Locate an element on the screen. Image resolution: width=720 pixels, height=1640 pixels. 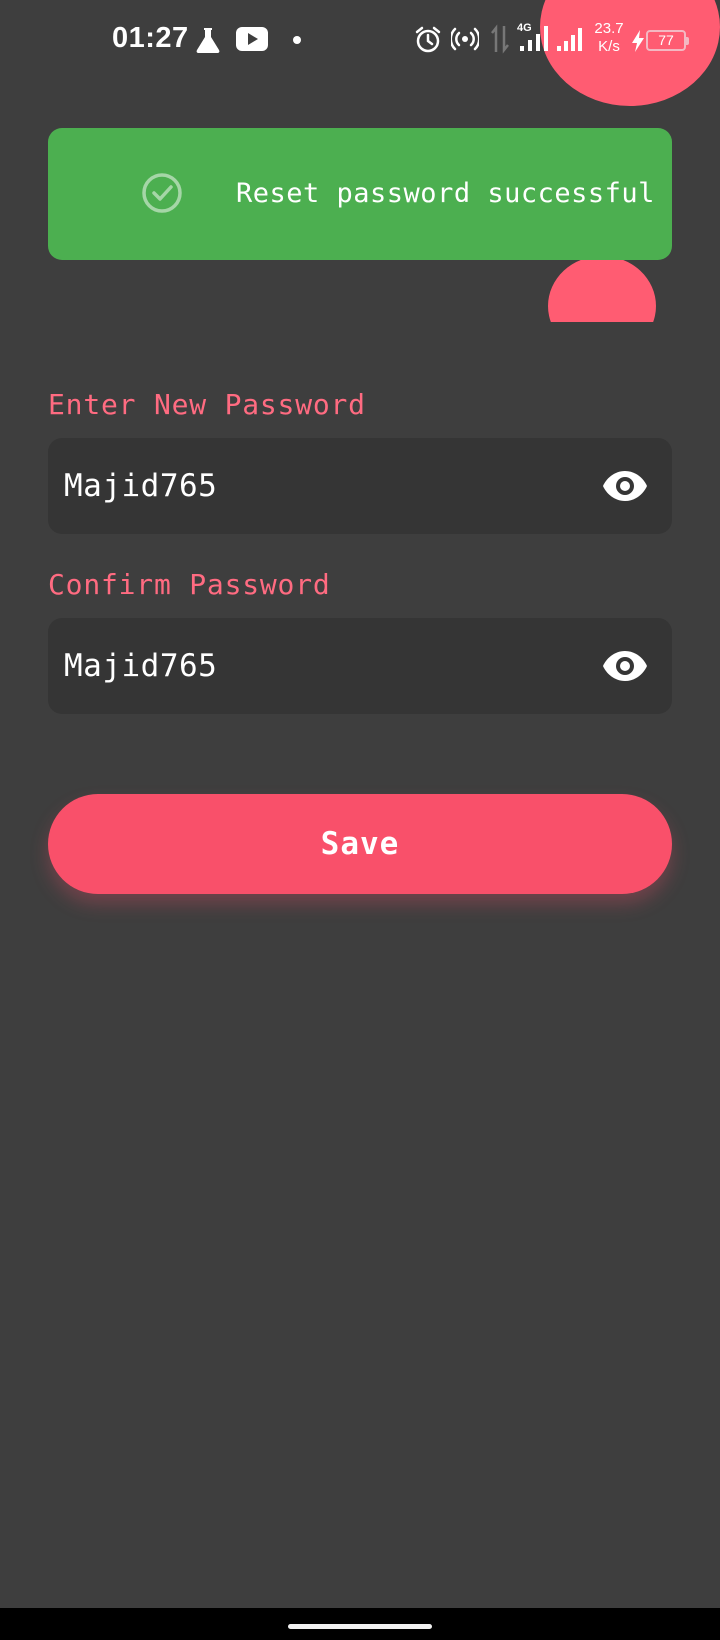
new-password-label: Enter New Password is located at coordinates (207, 404).